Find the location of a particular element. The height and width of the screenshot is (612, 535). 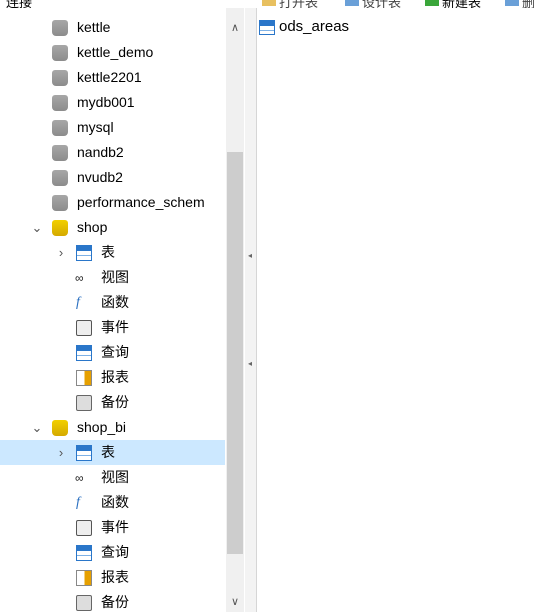

tree-item-mydb001: mydb001 is located at coordinates (112, 102).